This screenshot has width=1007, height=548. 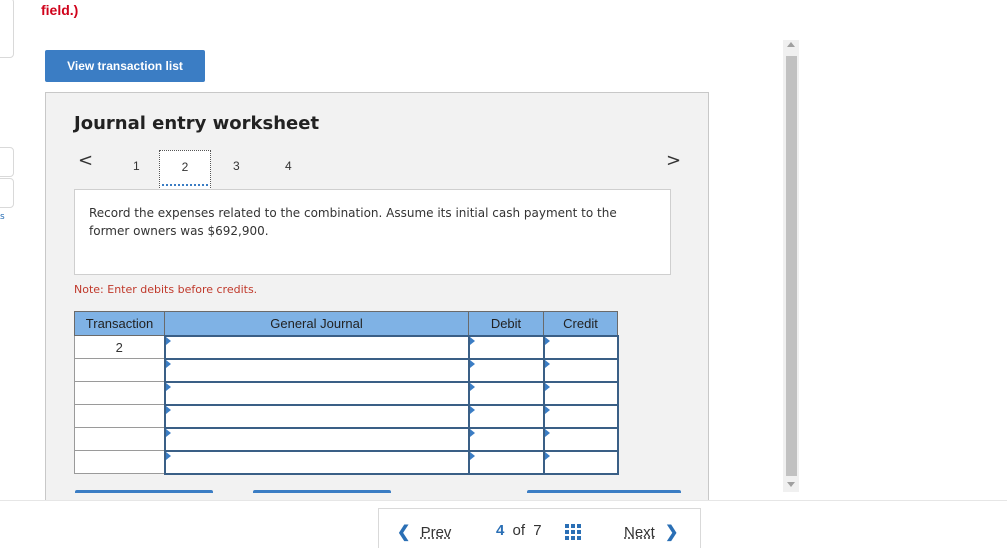 What do you see at coordinates (85, 161) in the screenshot?
I see `chevron-left-icon: <` at bounding box center [85, 161].